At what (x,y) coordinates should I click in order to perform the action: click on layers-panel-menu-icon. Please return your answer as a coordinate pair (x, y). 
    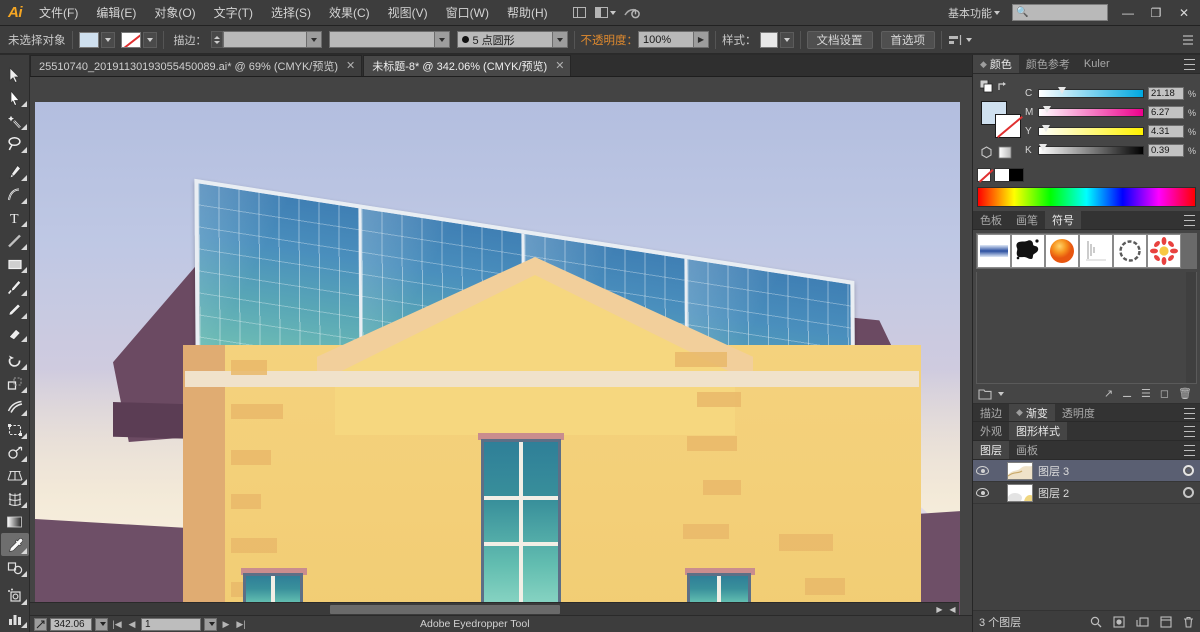
    Looking at the image, I should click on (1190, 450).